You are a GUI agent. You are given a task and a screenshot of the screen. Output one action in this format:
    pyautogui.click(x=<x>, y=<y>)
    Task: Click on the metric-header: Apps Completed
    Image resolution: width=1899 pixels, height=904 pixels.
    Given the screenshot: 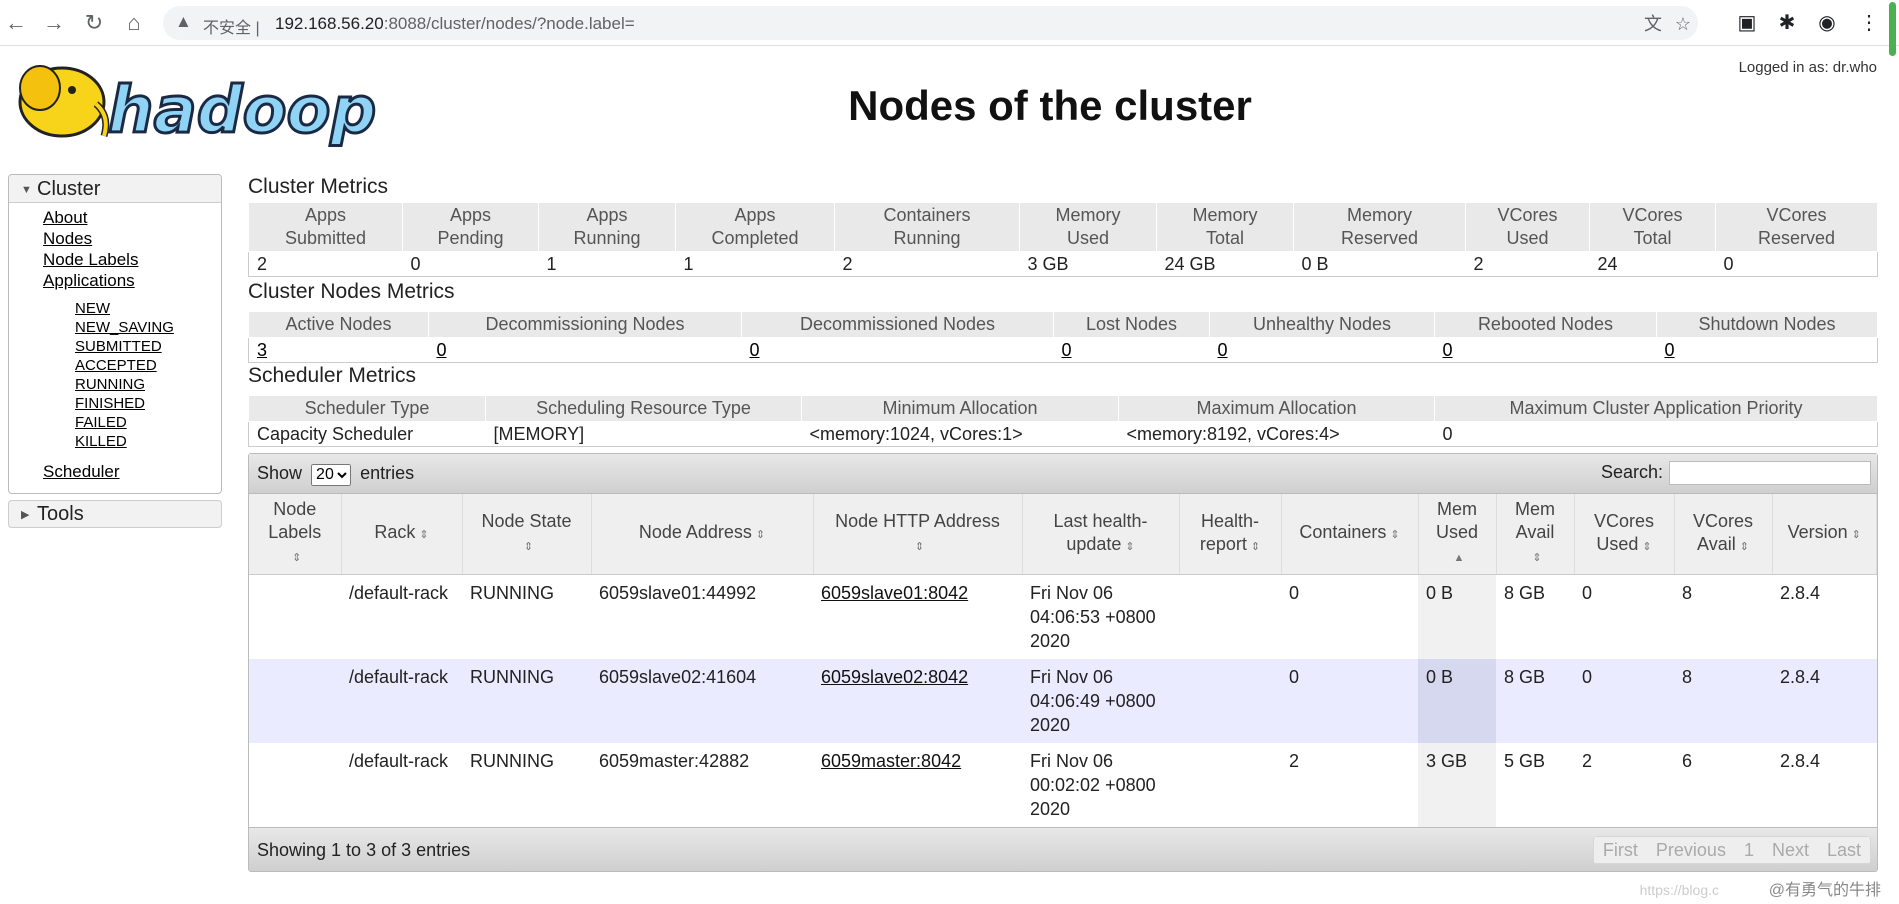 What is the action you would take?
    pyautogui.click(x=755, y=227)
    